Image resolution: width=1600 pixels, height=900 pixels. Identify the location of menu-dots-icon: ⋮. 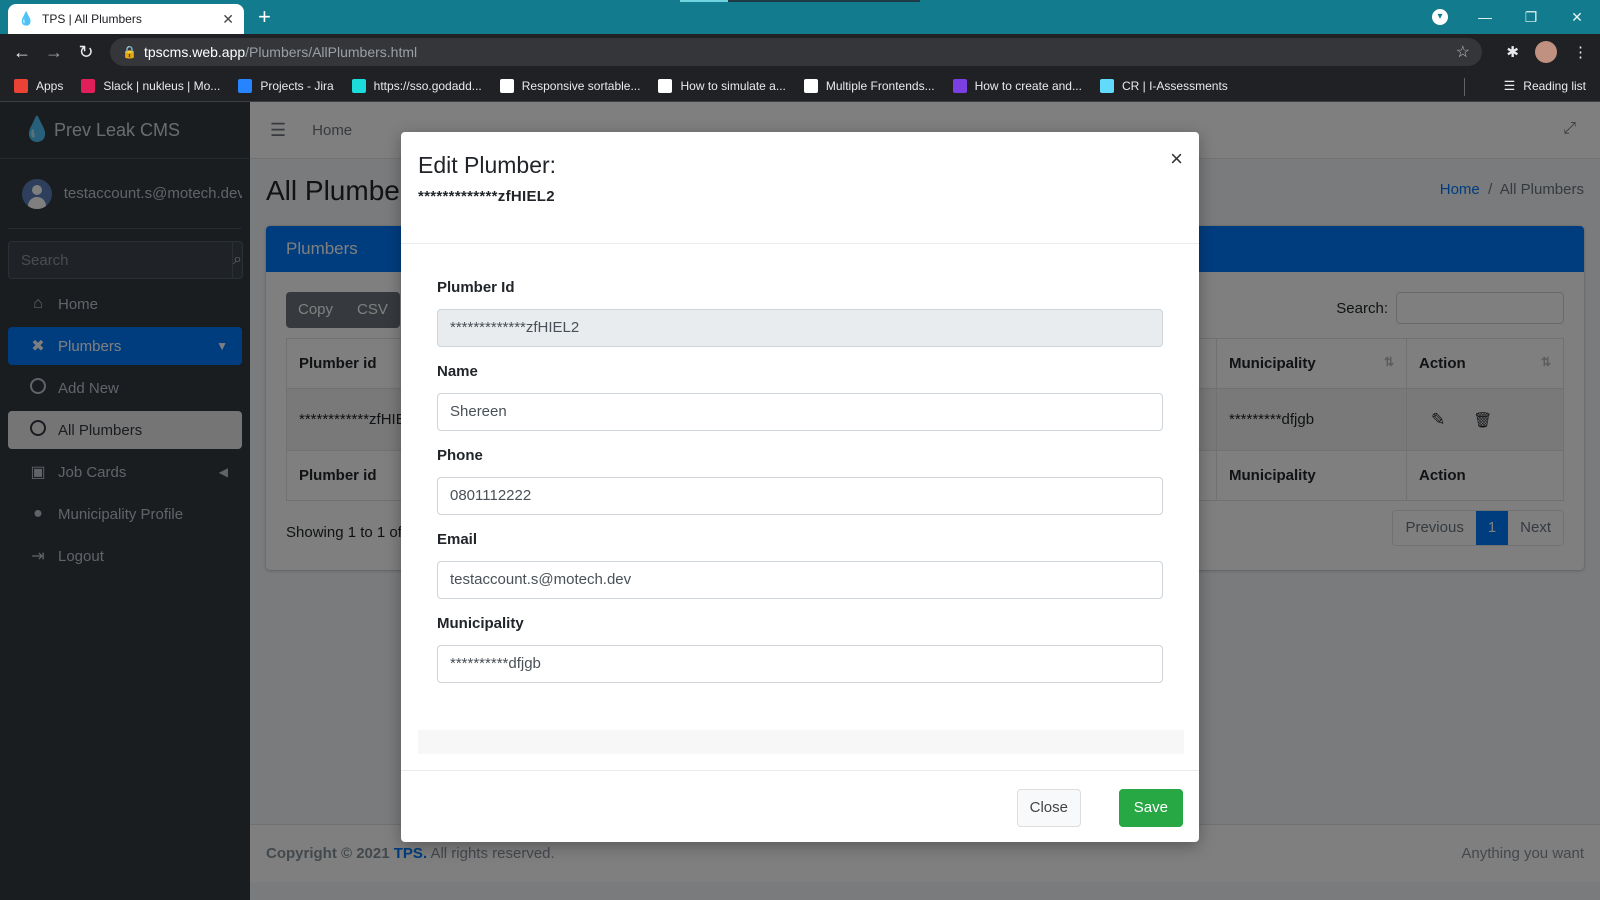
(1580, 52).